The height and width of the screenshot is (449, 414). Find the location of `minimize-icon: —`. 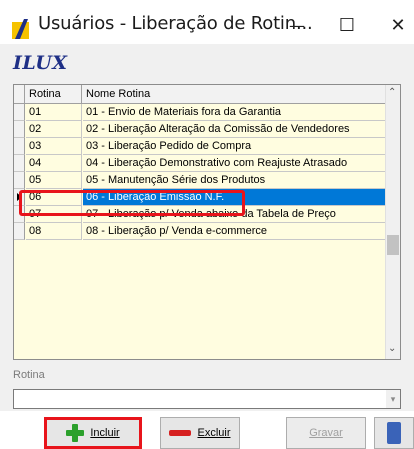

minimize-icon: — is located at coordinates (297, 25).